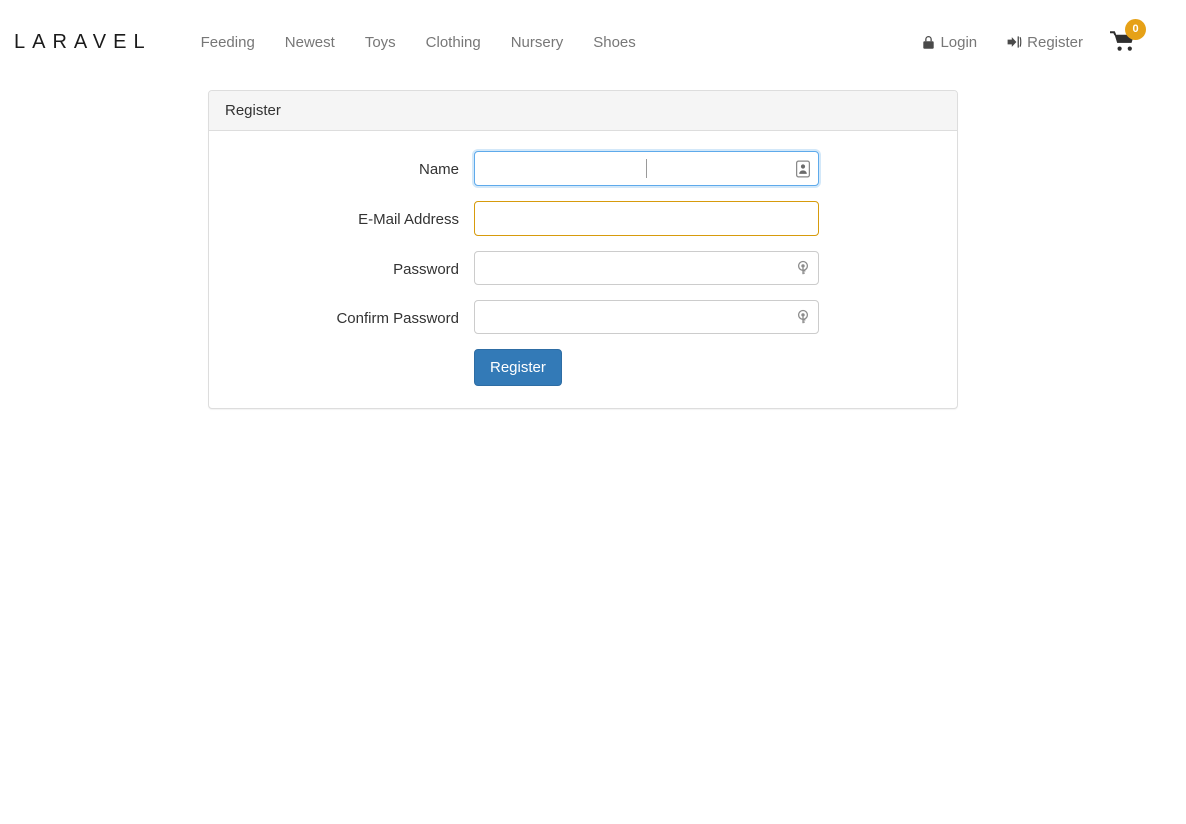 The image size is (1186, 824). I want to click on form-row-email: E-Mail Address, so click(583, 218).